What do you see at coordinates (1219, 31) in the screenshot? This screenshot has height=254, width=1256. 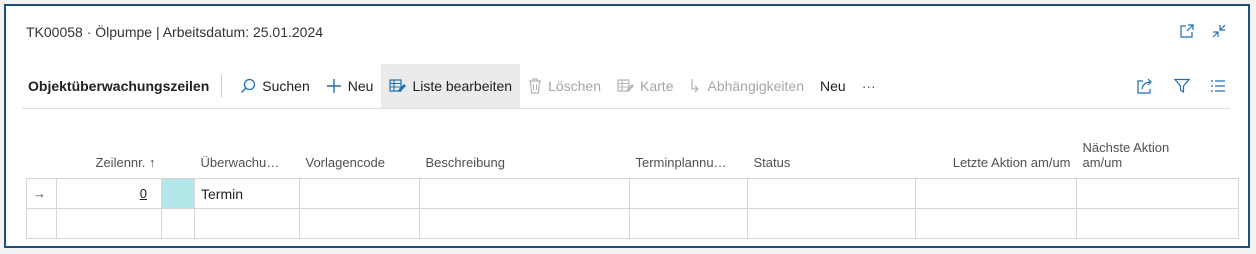 I see `collapse-icon` at bounding box center [1219, 31].